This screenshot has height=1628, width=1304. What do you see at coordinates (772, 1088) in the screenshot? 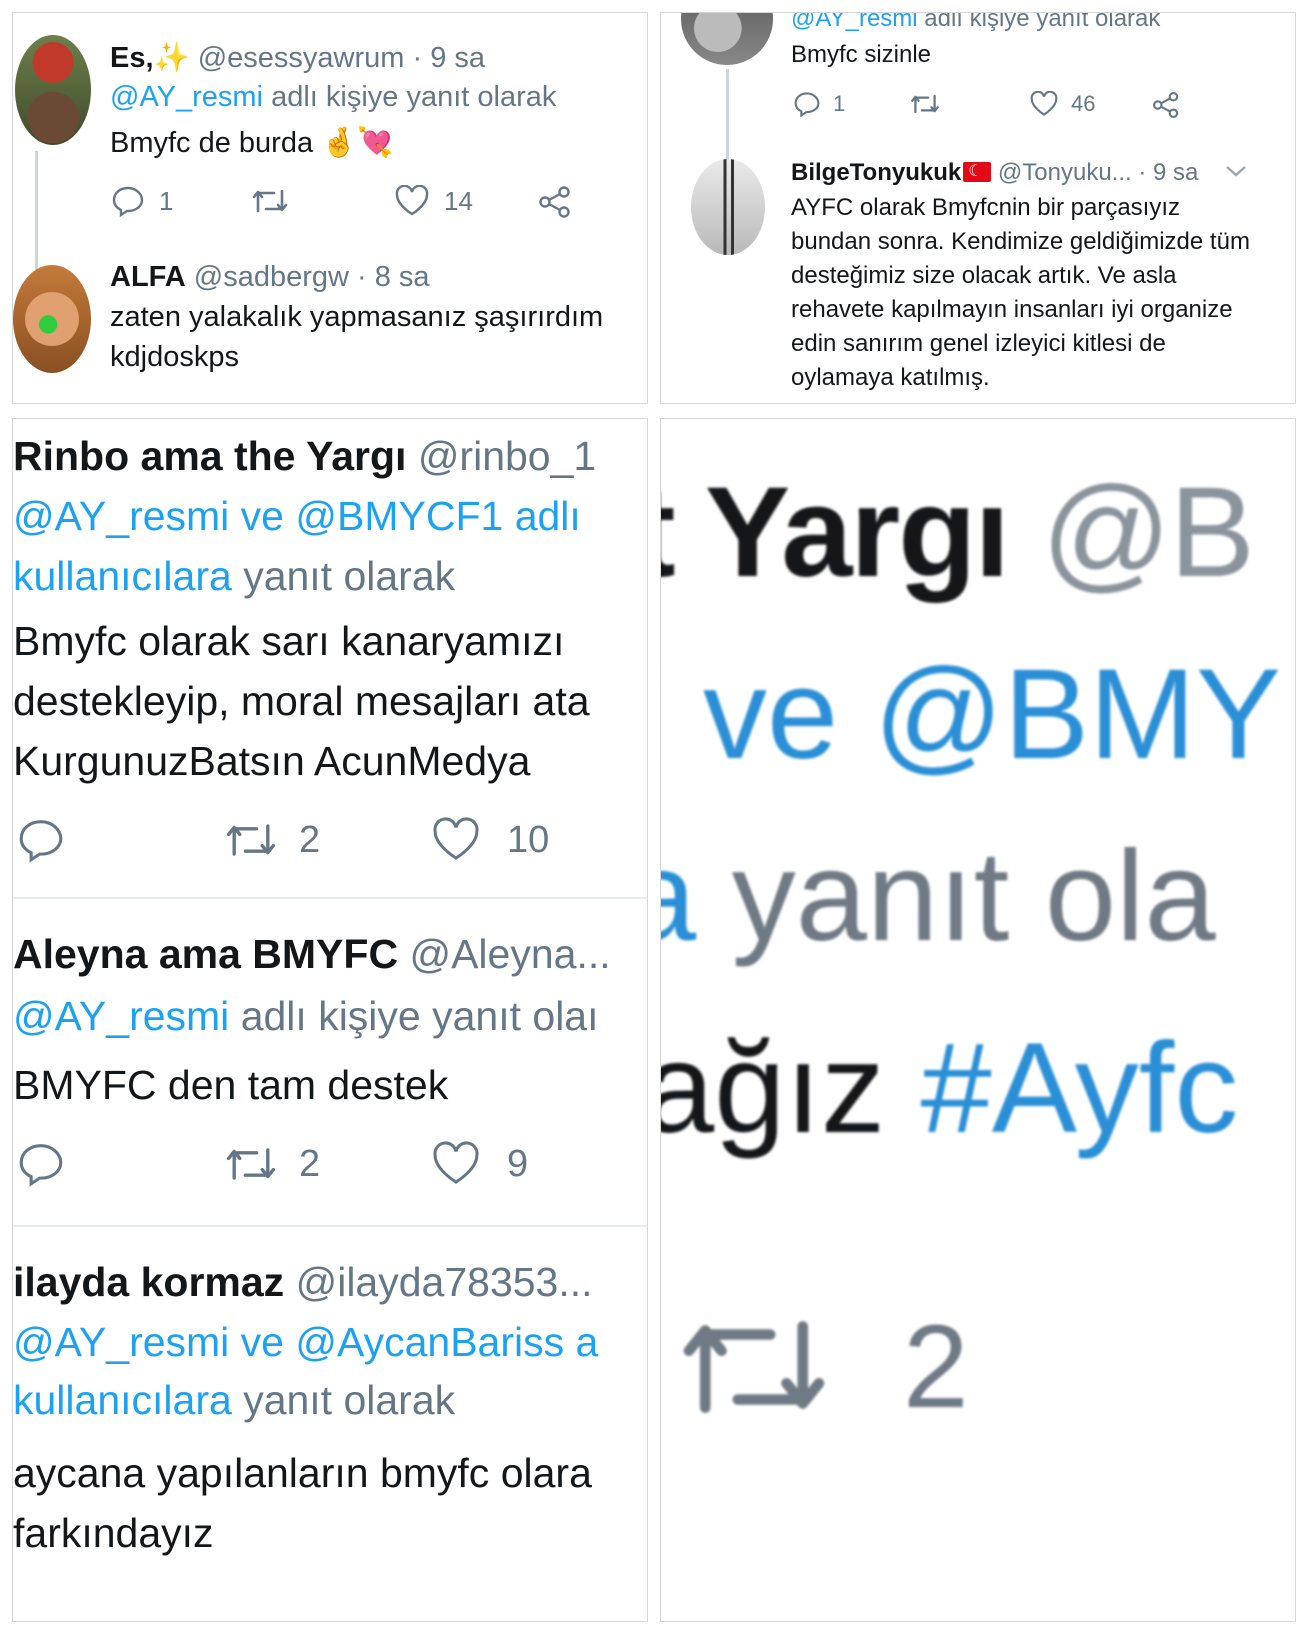
I see `zoomed-tweet-text: ağız` at bounding box center [772, 1088].